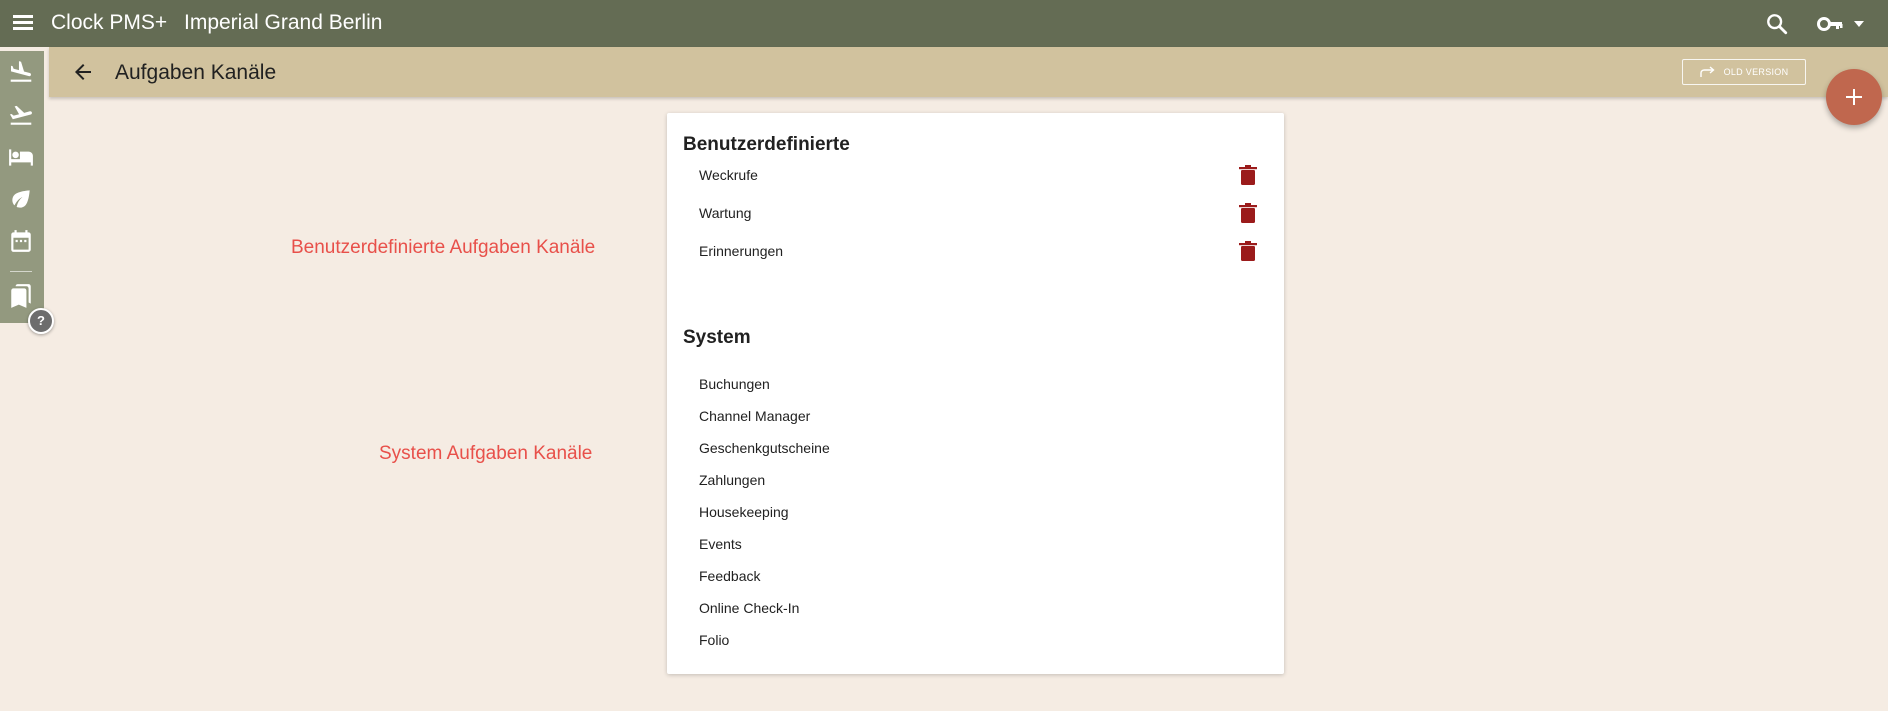 This screenshot has width=1888, height=711. What do you see at coordinates (728, 175) in the screenshot?
I see `channel-label: Weckrufe` at bounding box center [728, 175].